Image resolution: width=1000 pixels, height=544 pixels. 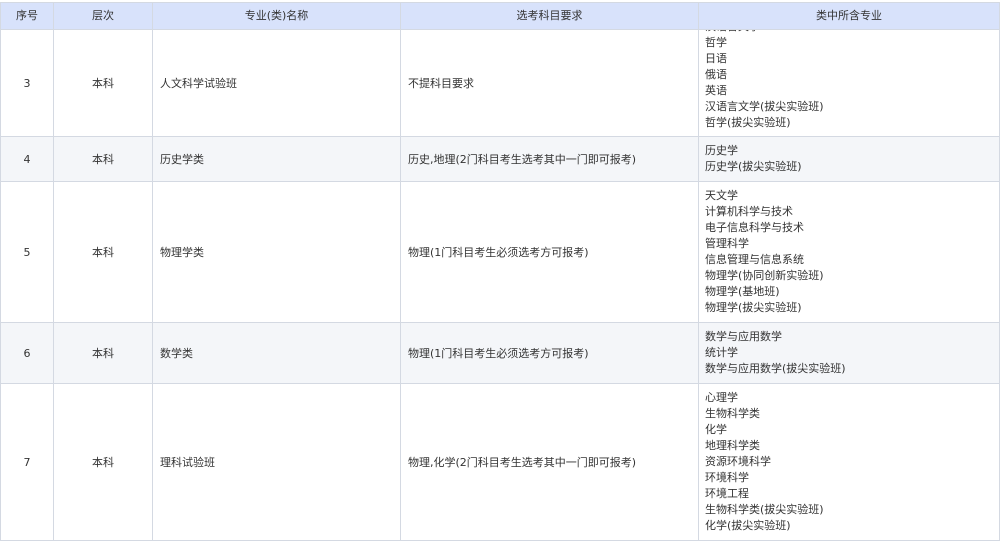 I want to click on cell-requirement: 历史,地理(2门科目考生选考其中一门即可报考), so click(x=549, y=159).